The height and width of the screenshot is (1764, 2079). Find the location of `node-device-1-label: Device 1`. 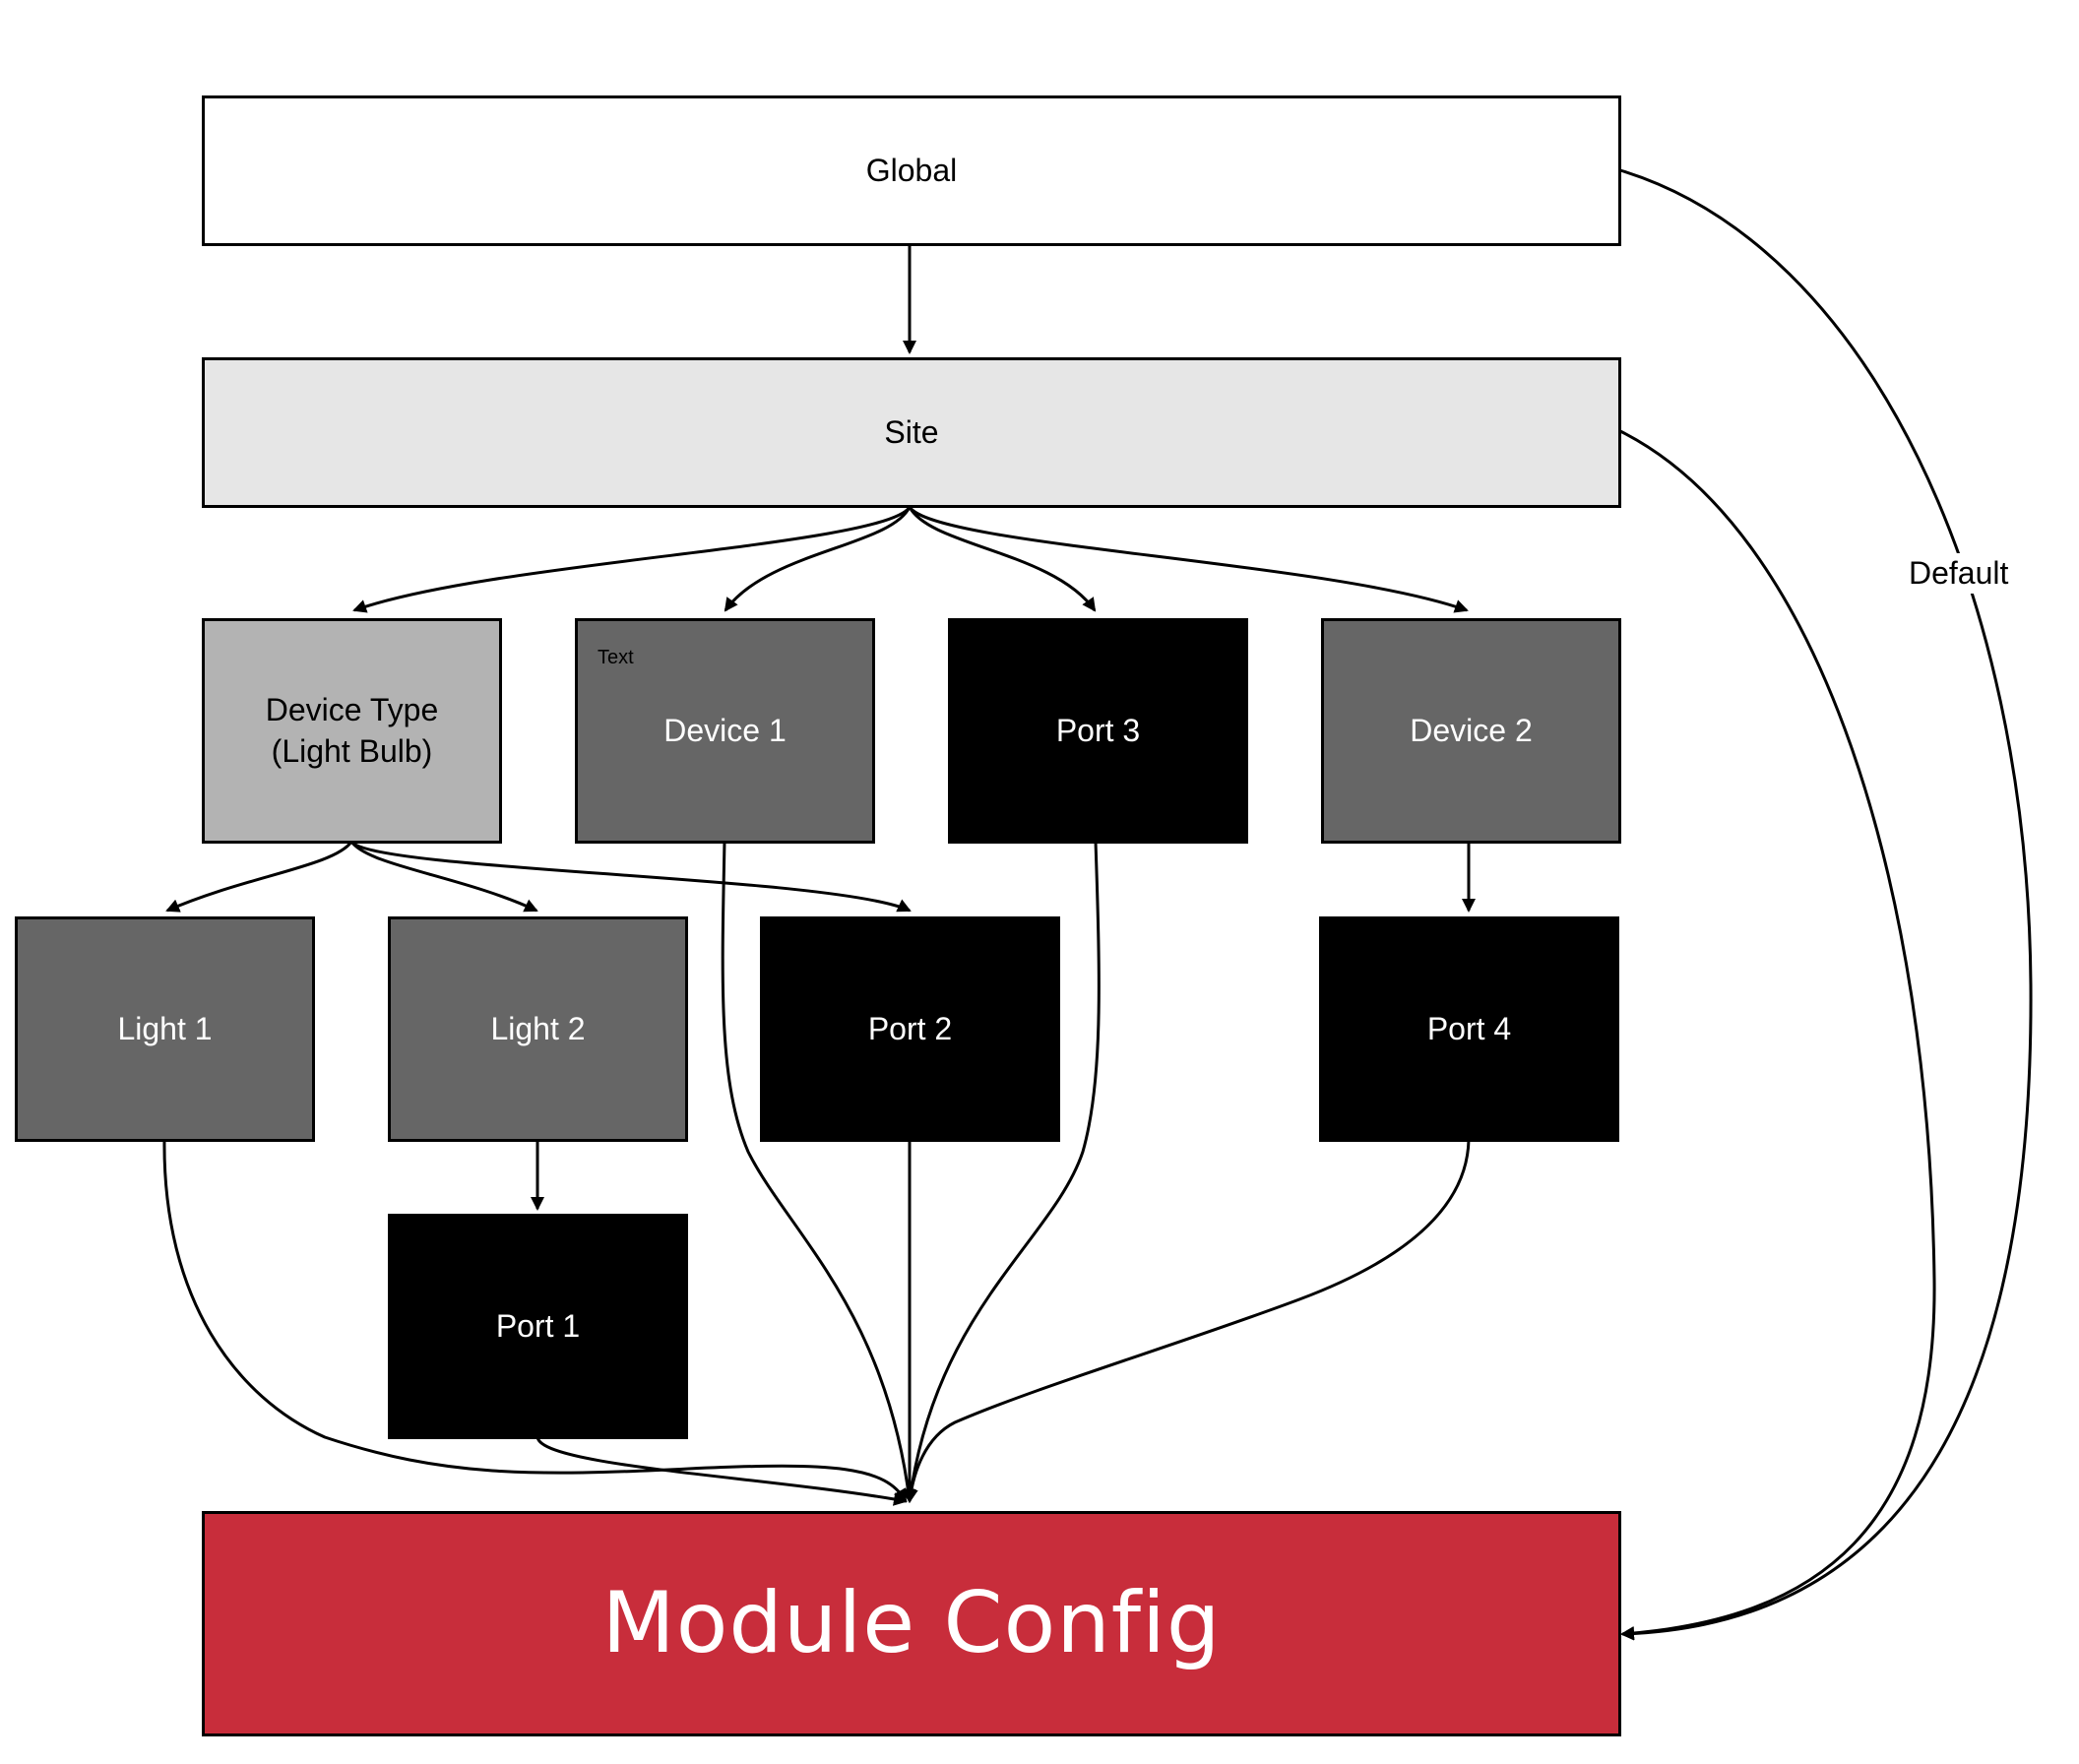

node-device-1-label: Device 1 is located at coordinates (725, 730).